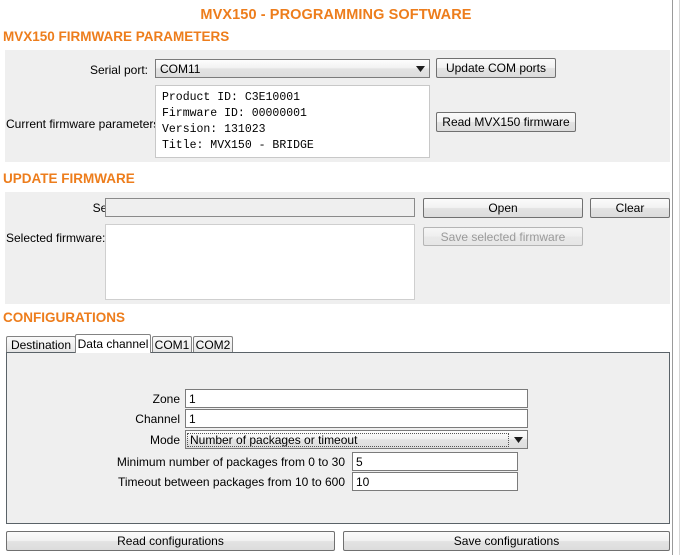  I want to click on minimum-packages-label: Minimum number of packages from 0 to 30, so click(230, 462).